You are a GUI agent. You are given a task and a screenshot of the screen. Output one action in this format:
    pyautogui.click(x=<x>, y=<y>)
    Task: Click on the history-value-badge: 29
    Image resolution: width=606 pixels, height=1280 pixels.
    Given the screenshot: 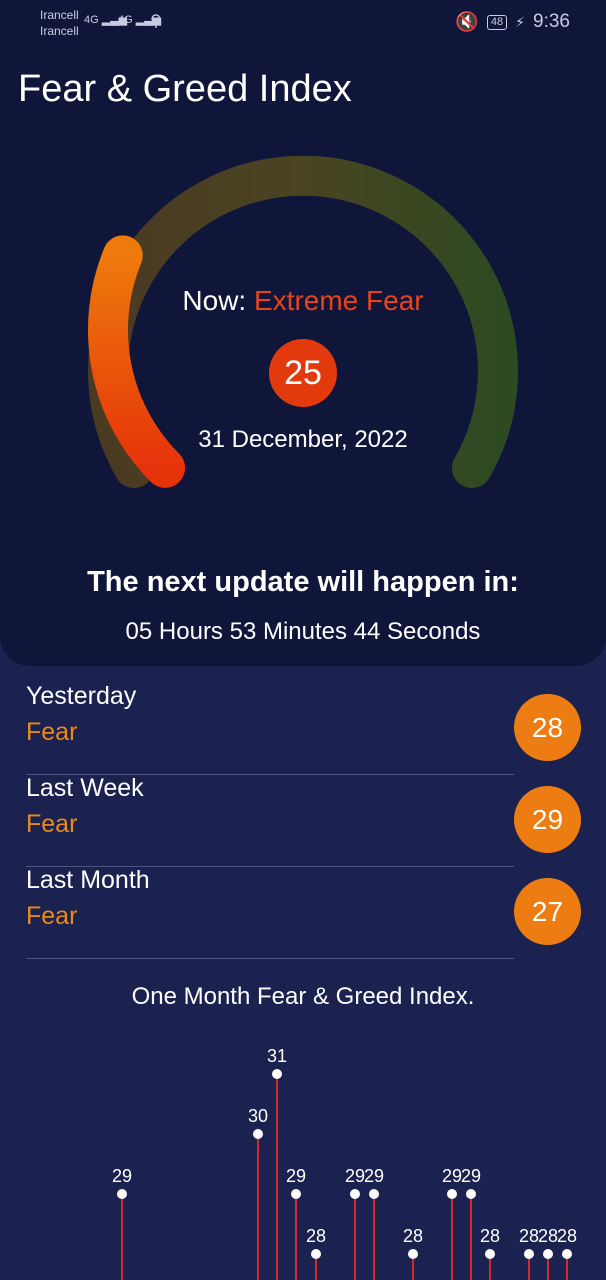 What is the action you would take?
    pyautogui.click(x=547, y=819)
    